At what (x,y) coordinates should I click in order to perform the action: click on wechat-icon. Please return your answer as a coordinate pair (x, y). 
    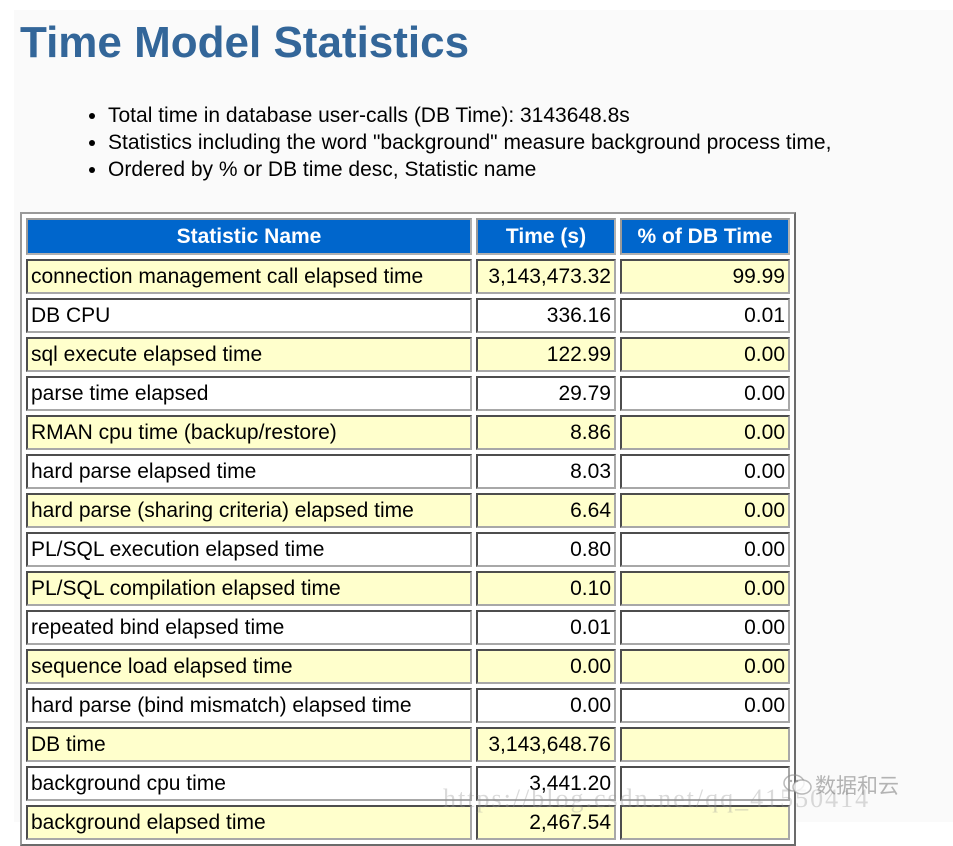
    Looking at the image, I should click on (798, 785).